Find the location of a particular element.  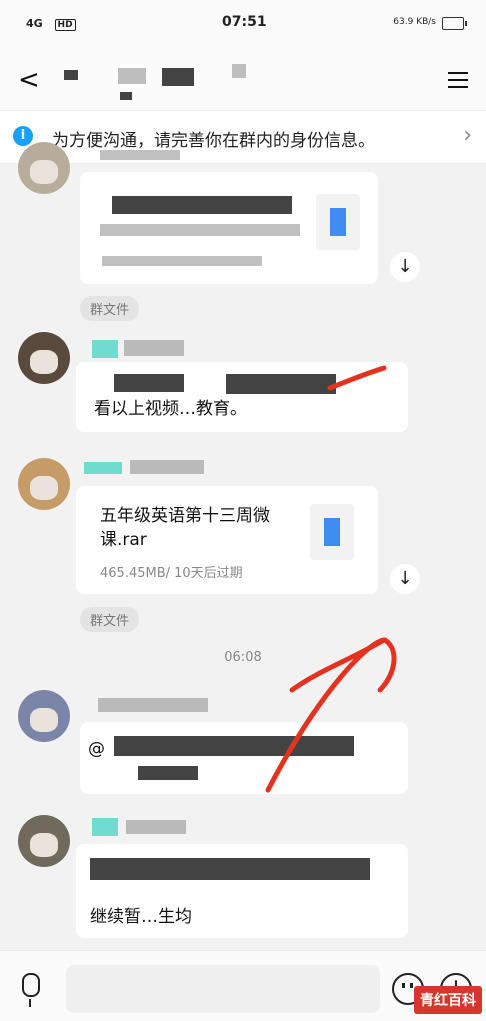

message-input is located at coordinates (223, 989).